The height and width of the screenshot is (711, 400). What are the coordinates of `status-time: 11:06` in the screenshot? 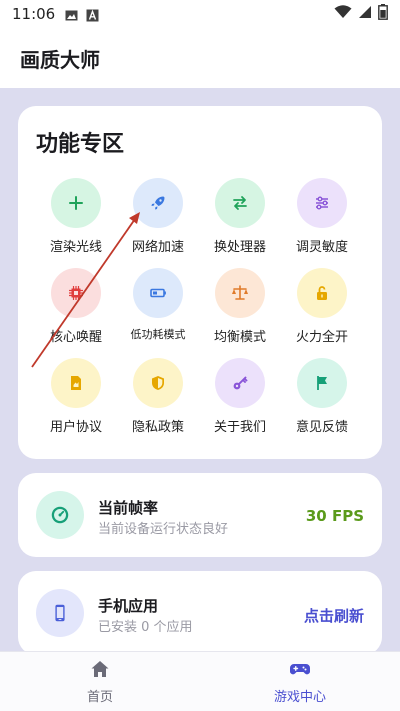 It's located at (34, 14).